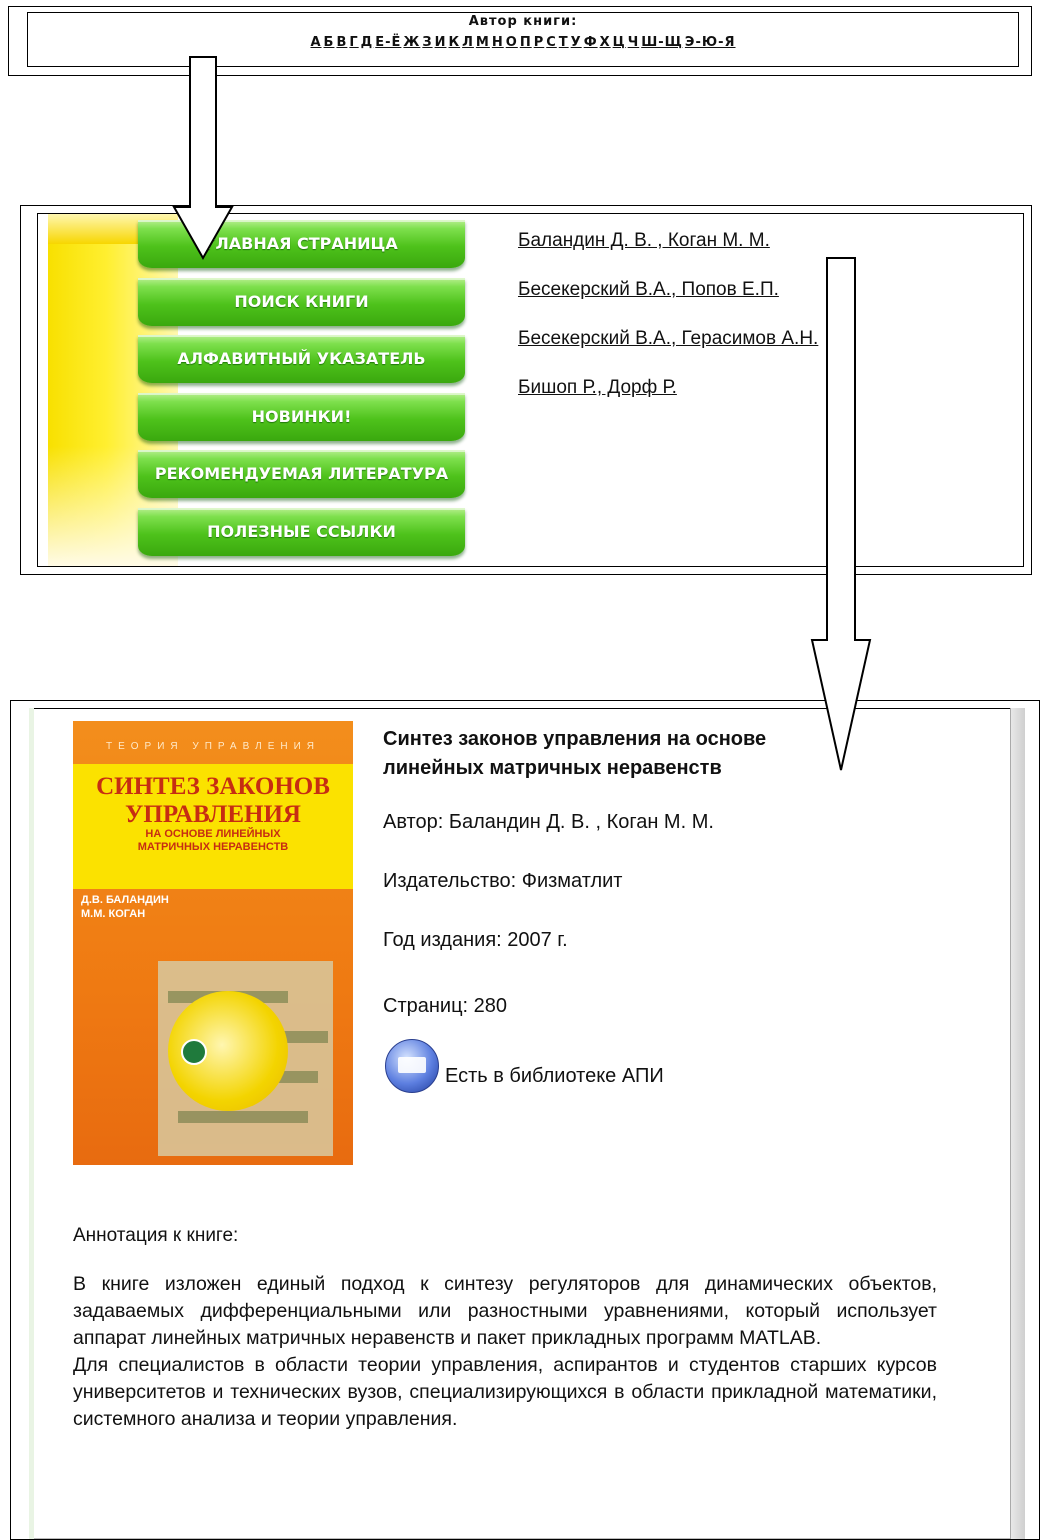  Describe the element at coordinates (503, 881) in the screenshot. I see `book-publisher: Издательство: Физматлит` at that location.